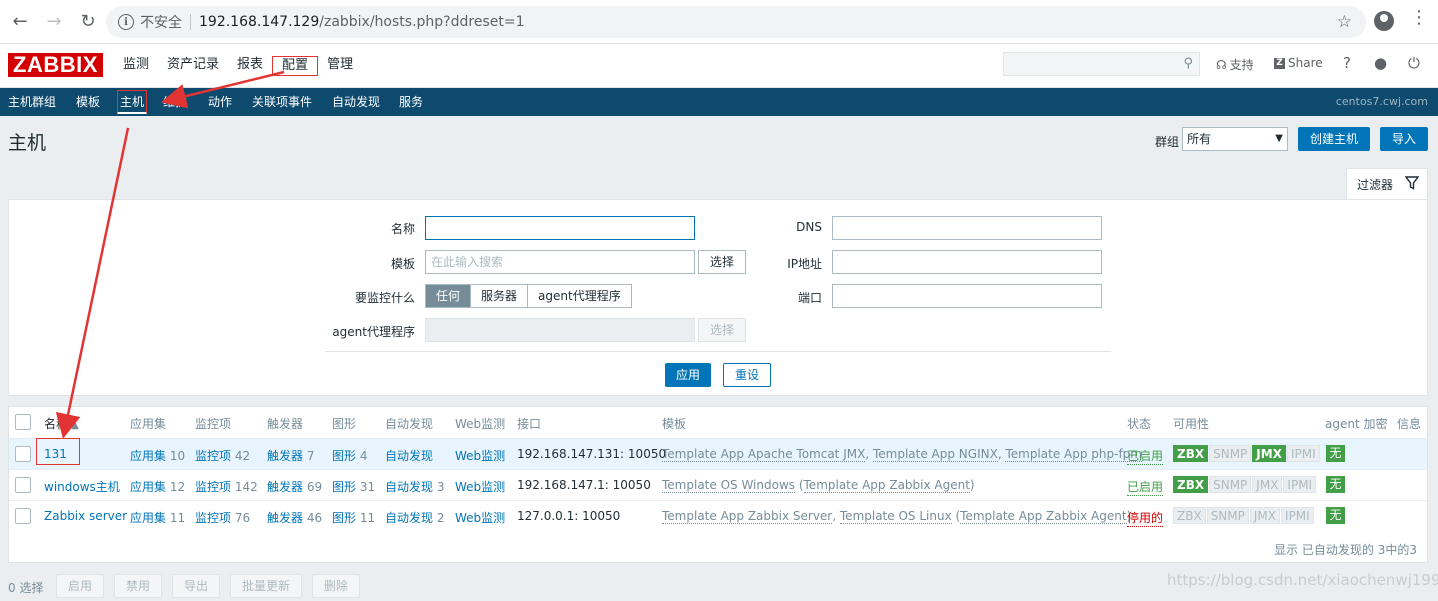 Image resolution: width=1438 pixels, height=601 pixels. What do you see at coordinates (340, 66) in the screenshot?
I see `menu-administration: 管理` at bounding box center [340, 66].